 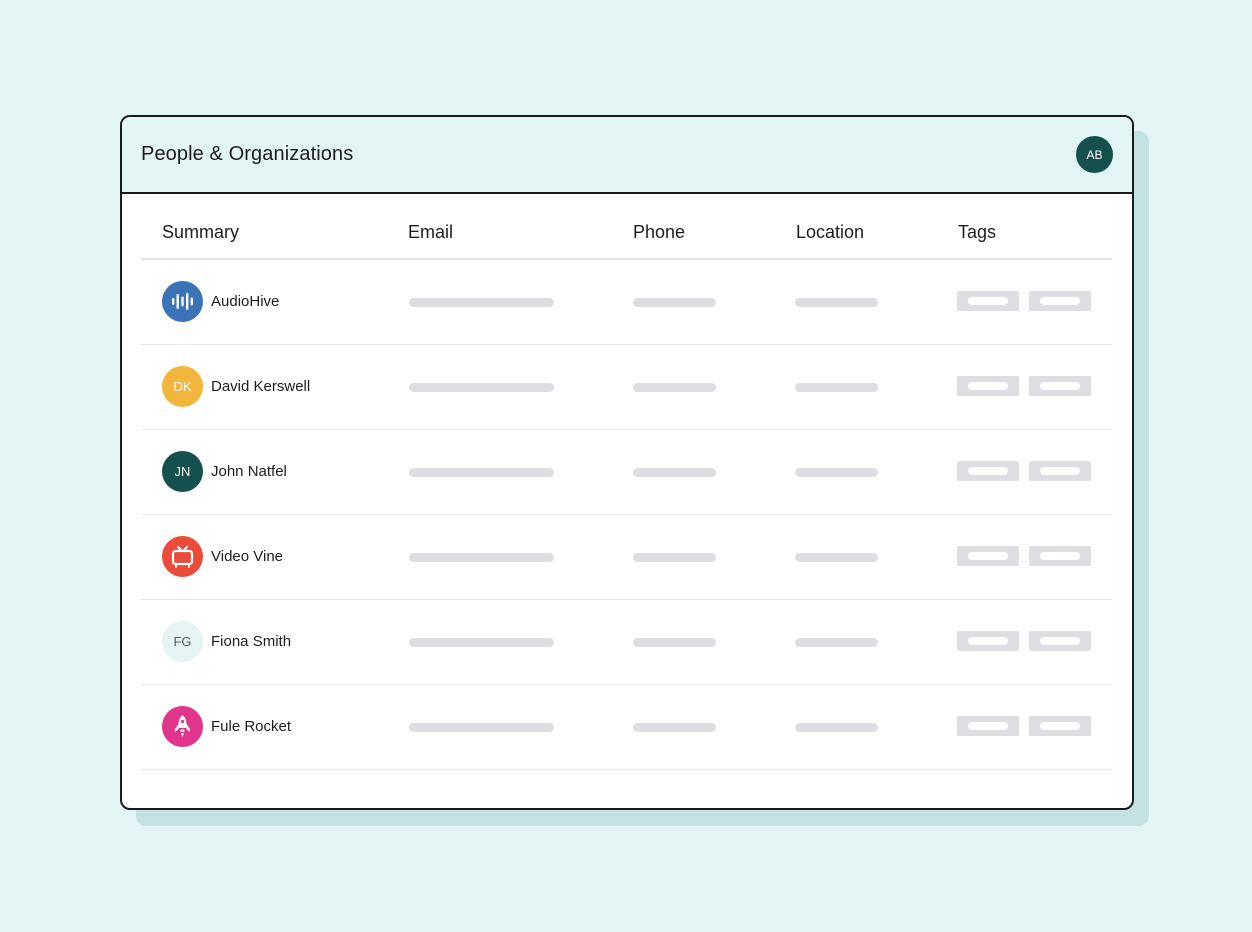 I want to click on column-header-email: Email, so click(x=430, y=232).